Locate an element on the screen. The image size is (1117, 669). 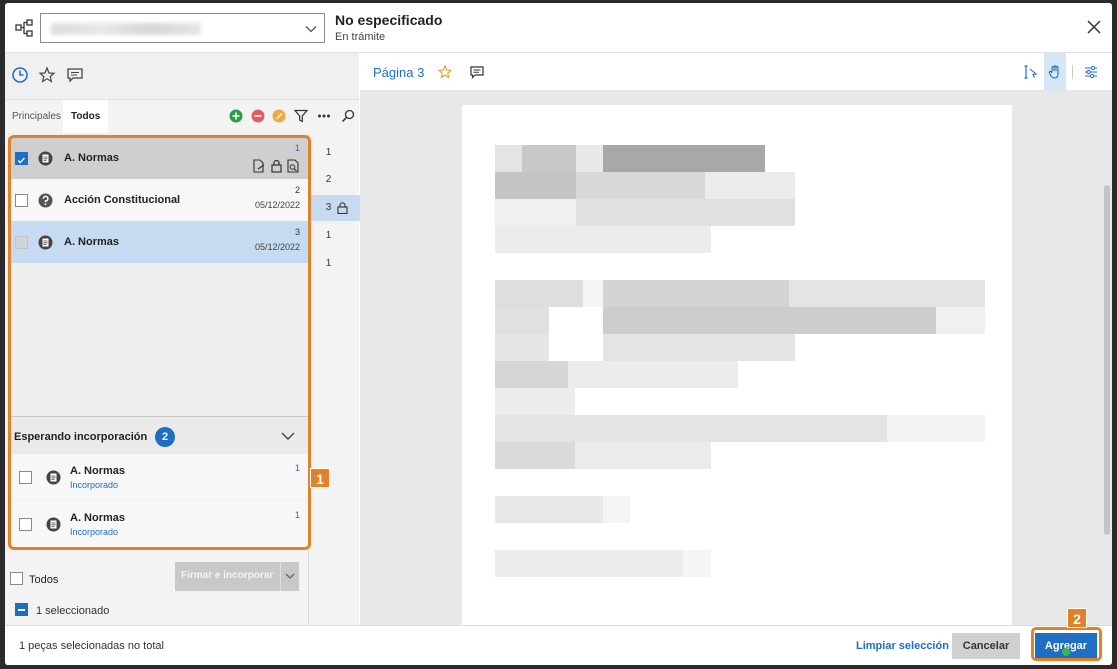
selected-count-label: 1 seleccionado is located at coordinates (73, 611).